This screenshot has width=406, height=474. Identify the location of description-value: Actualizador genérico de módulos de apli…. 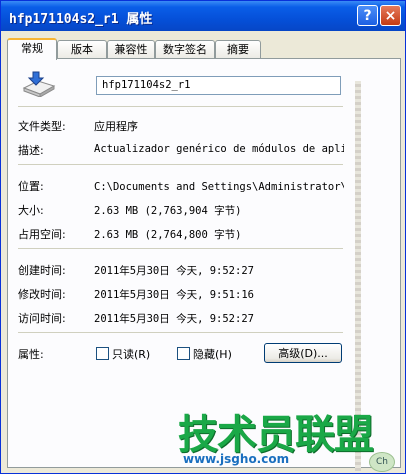
(219, 149).